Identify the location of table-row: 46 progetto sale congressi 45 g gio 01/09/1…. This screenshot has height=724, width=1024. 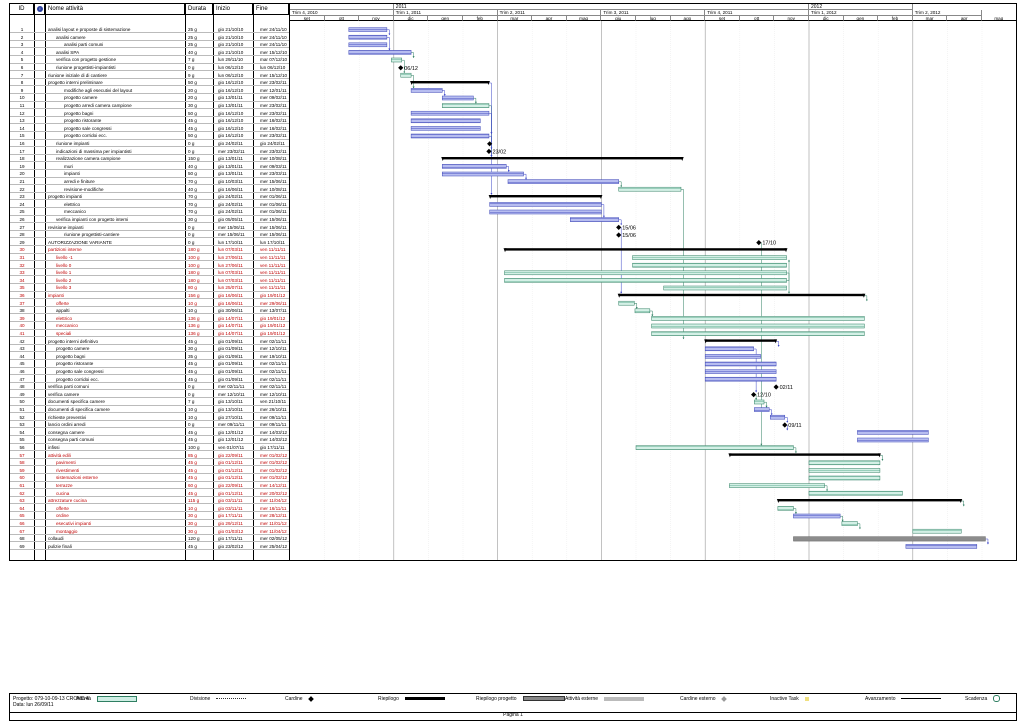
(149, 372).